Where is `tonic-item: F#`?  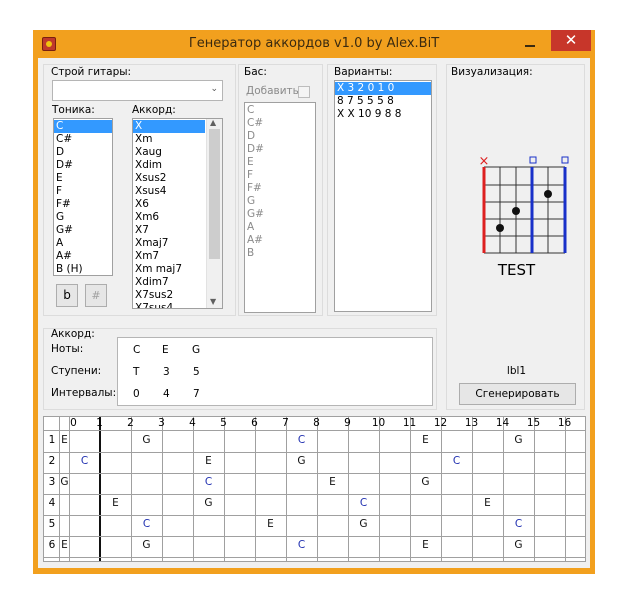 tonic-item: F# is located at coordinates (83, 204).